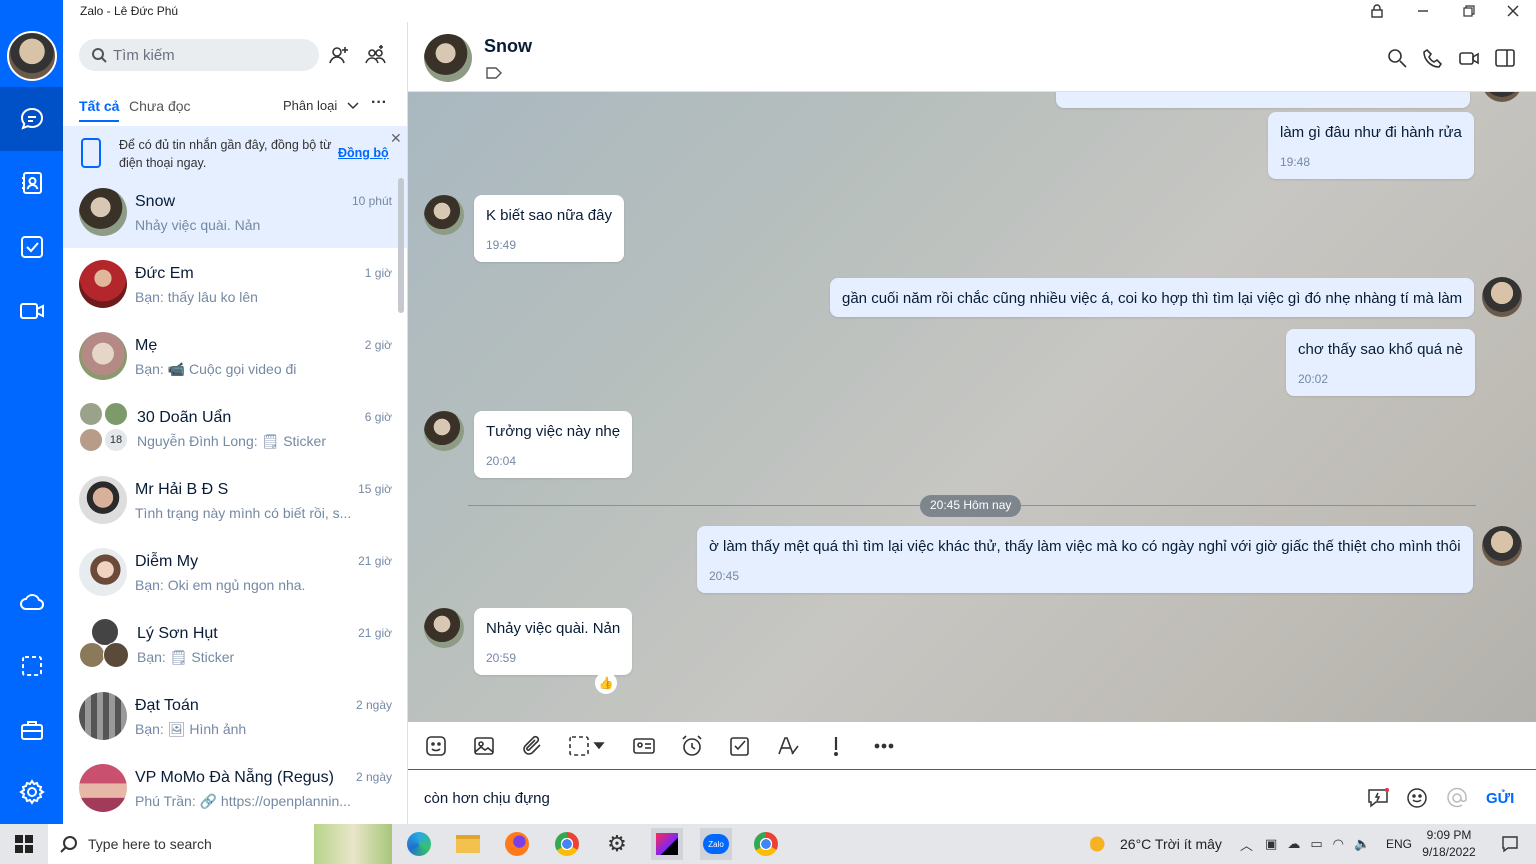  I want to click on message-text: Nhảy việc quài. Nản, so click(553, 628).